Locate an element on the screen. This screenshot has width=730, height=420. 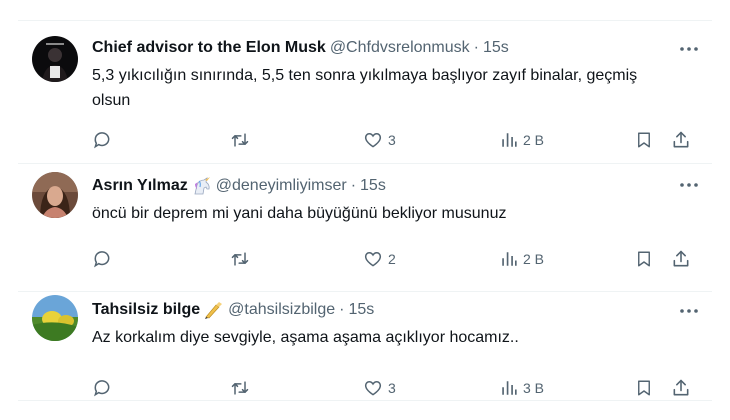
author-name: Asrın Yılmaz is located at coordinates (140, 186).